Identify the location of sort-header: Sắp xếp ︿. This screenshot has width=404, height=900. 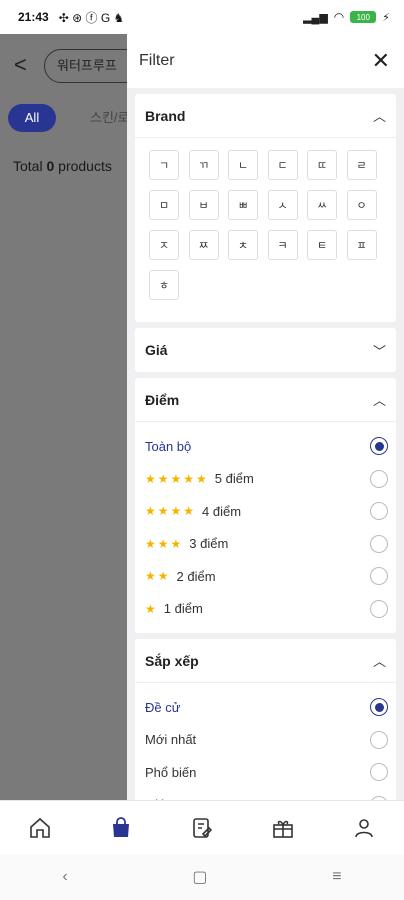
(265, 661).